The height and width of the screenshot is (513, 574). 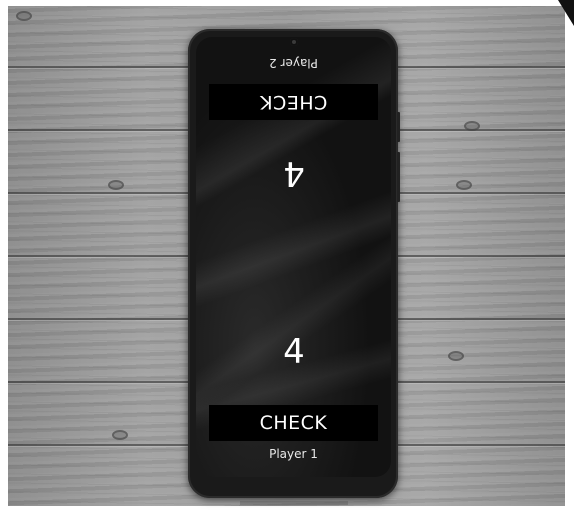 I want to click on player-1-count: 4, so click(x=294, y=352).